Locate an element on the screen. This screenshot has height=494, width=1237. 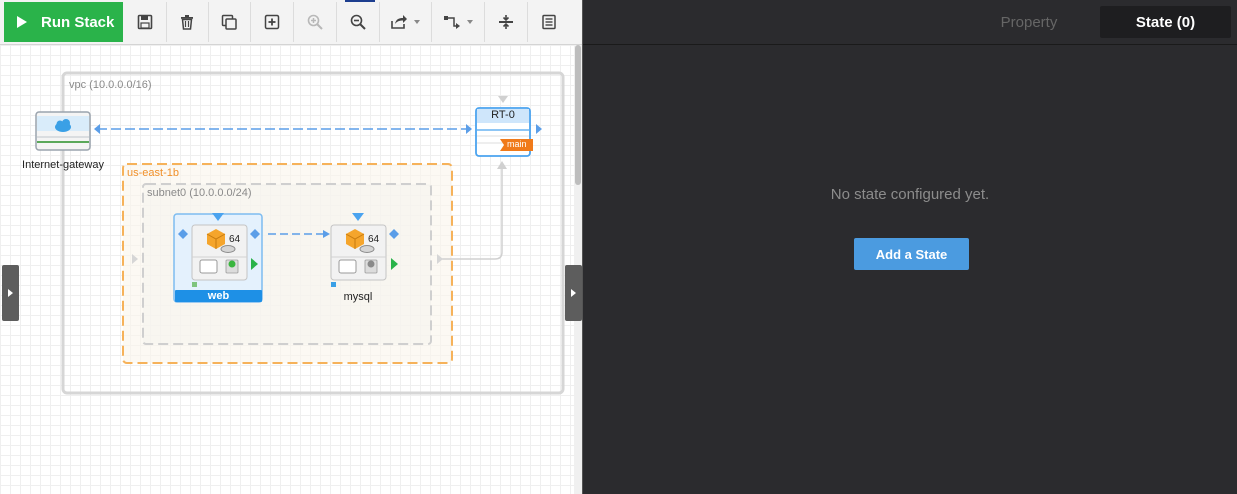
list-icon is located at coordinates (548, 22).